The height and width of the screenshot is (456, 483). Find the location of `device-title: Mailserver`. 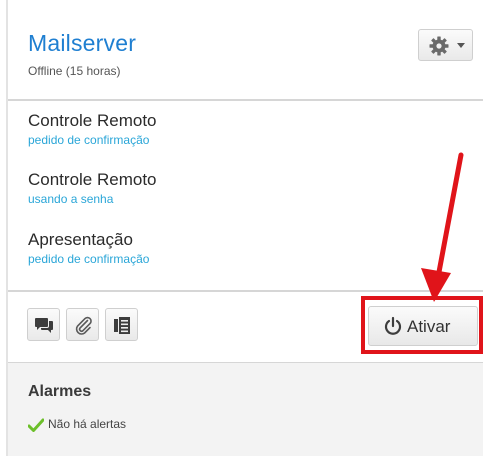

device-title: Mailserver is located at coordinates (82, 43).